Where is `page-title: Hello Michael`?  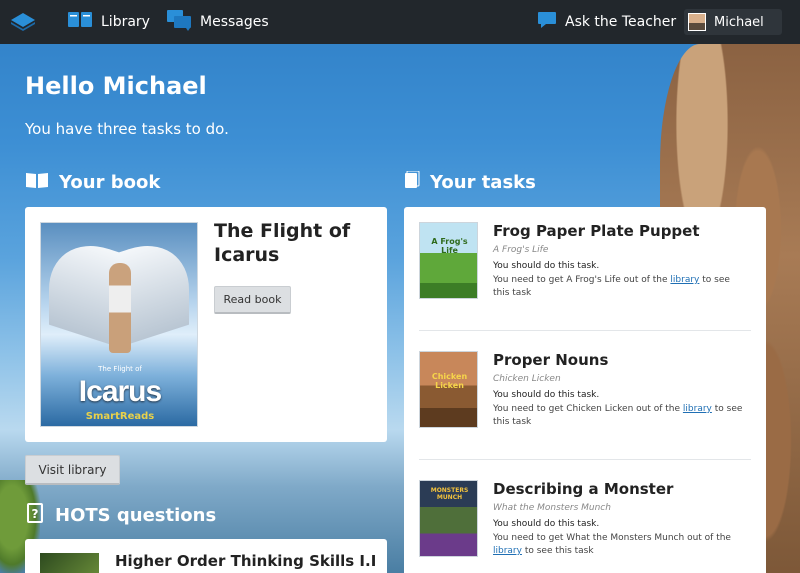 page-title: Hello Michael is located at coordinates (116, 86).